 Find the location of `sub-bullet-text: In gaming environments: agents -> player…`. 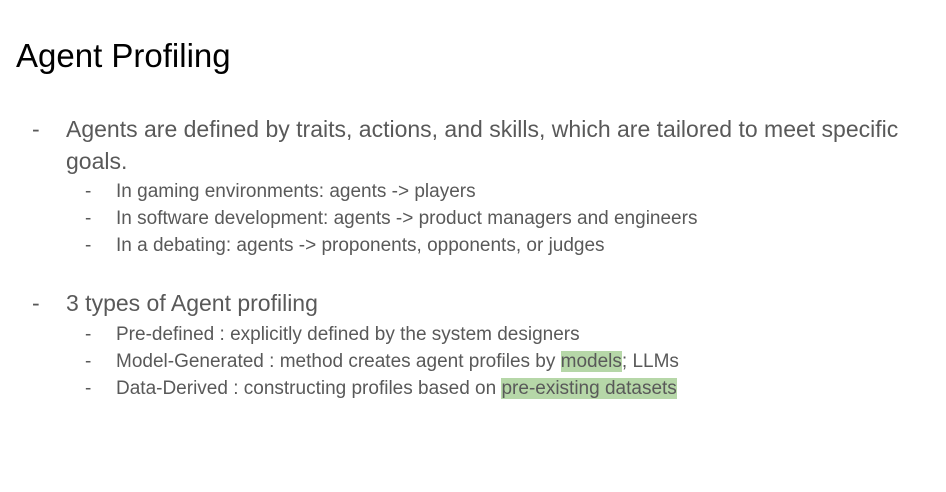

sub-bullet-text: In gaming environments: agents -> player… is located at coordinates (296, 191).